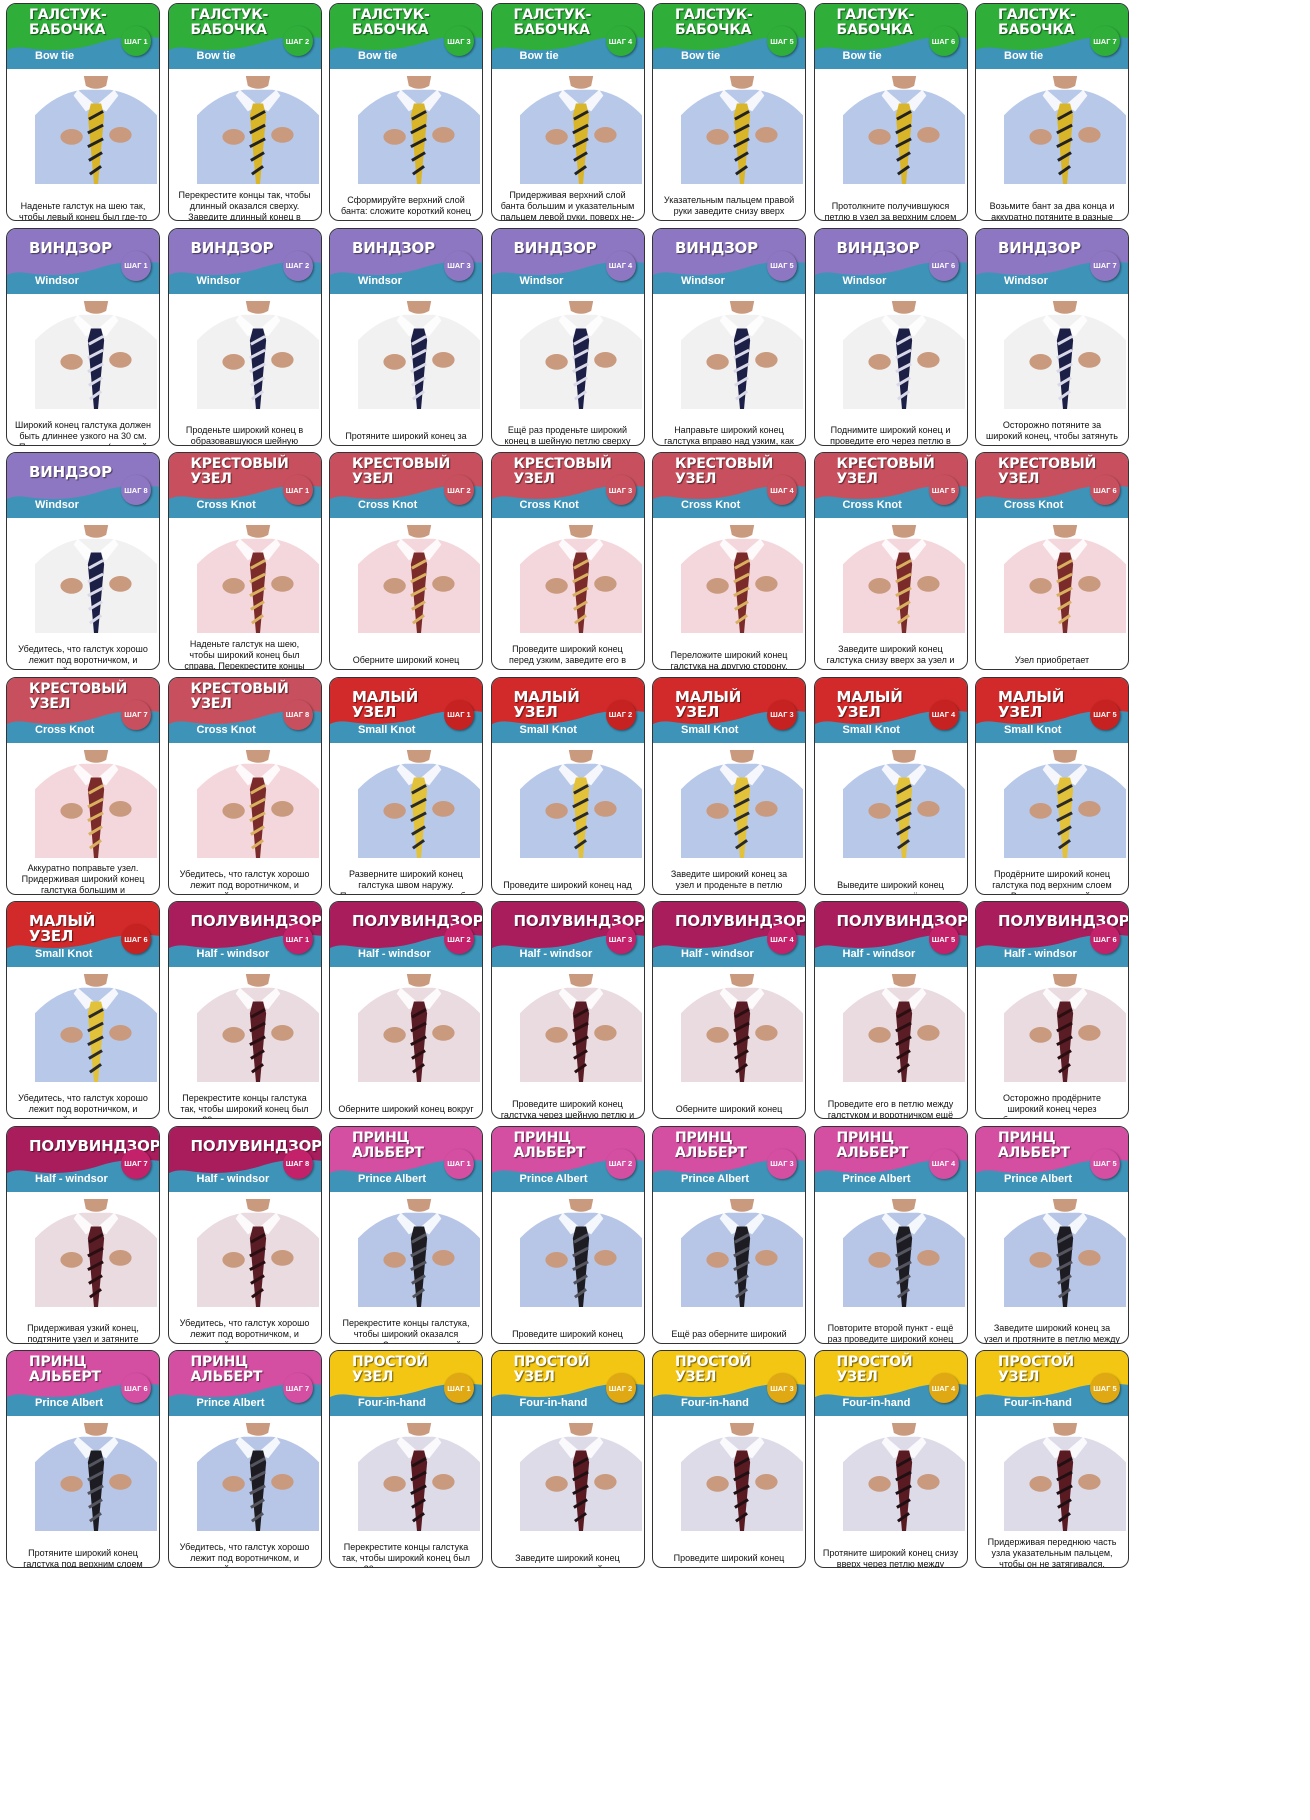 The width and height of the screenshot is (1310, 1820). I want to click on card-subtitle: Small Knot, so click(1033, 729).